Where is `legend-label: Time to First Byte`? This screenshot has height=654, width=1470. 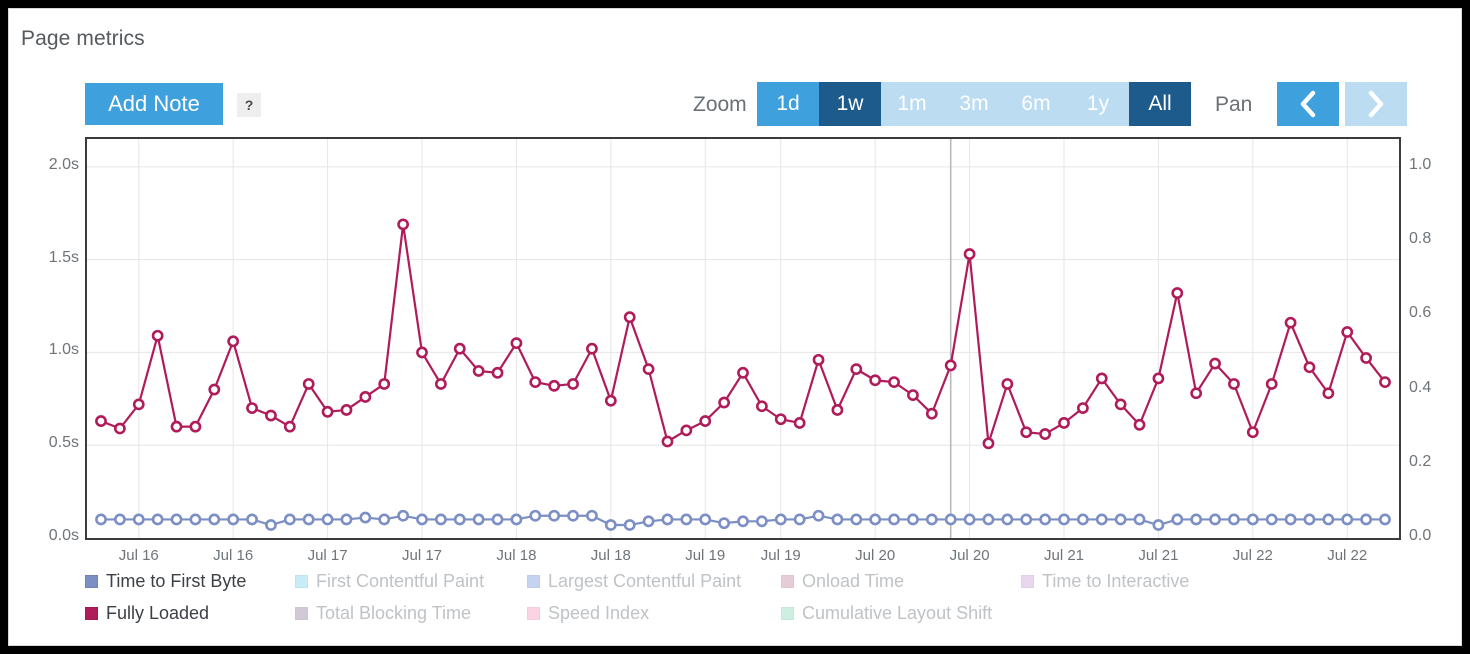
legend-label: Time to First Byte is located at coordinates (176, 580).